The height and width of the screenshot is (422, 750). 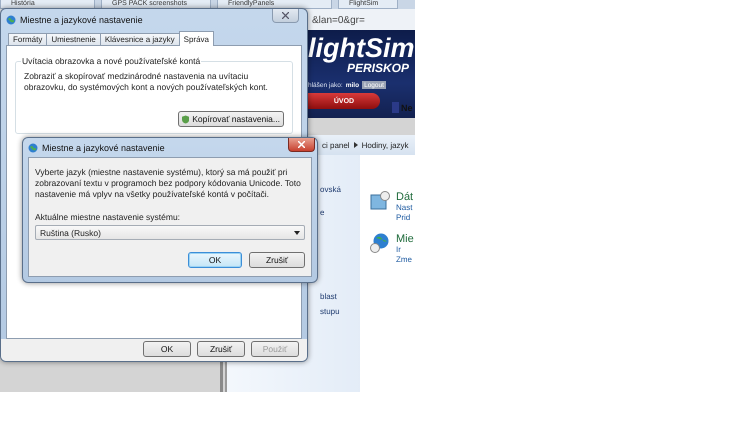 What do you see at coordinates (405, 239) in the screenshot?
I see `category-title: Mie` at bounding box center [405, 239].